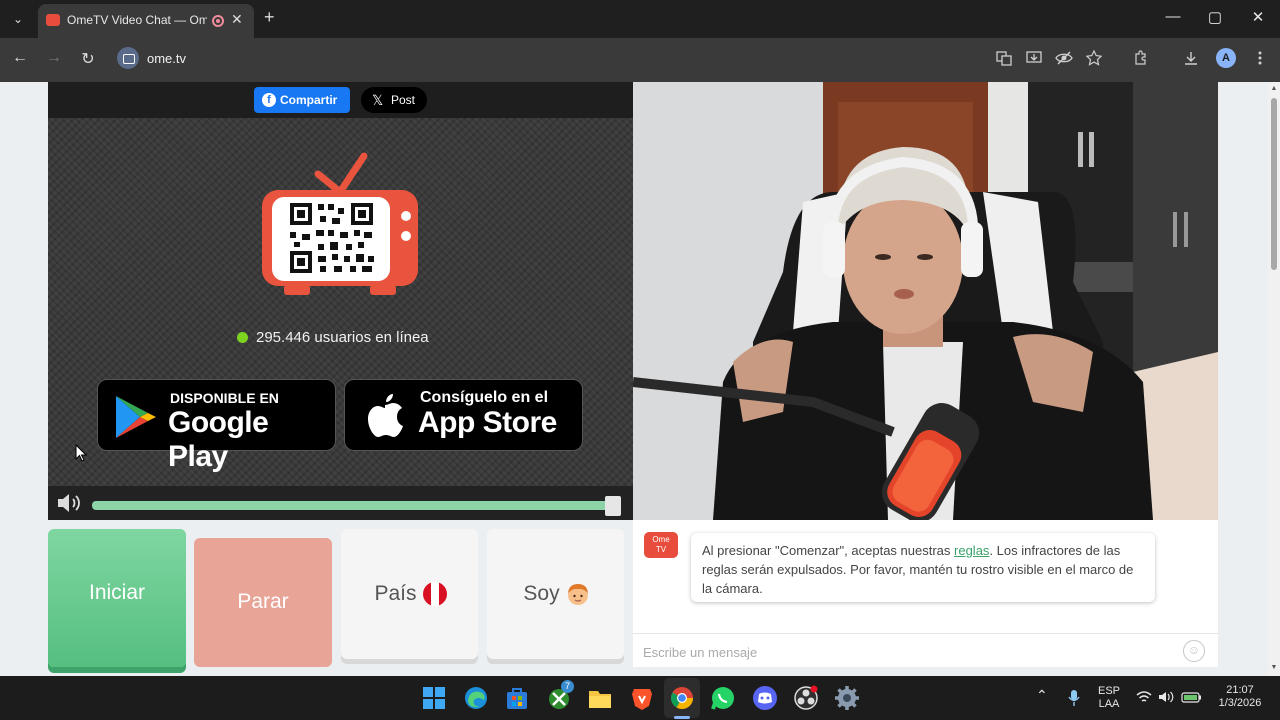  Describe the element at coordinates (137, 20) in the screenshot. I see `tab-title: OmeTV Video Chat — Ome` at that location.